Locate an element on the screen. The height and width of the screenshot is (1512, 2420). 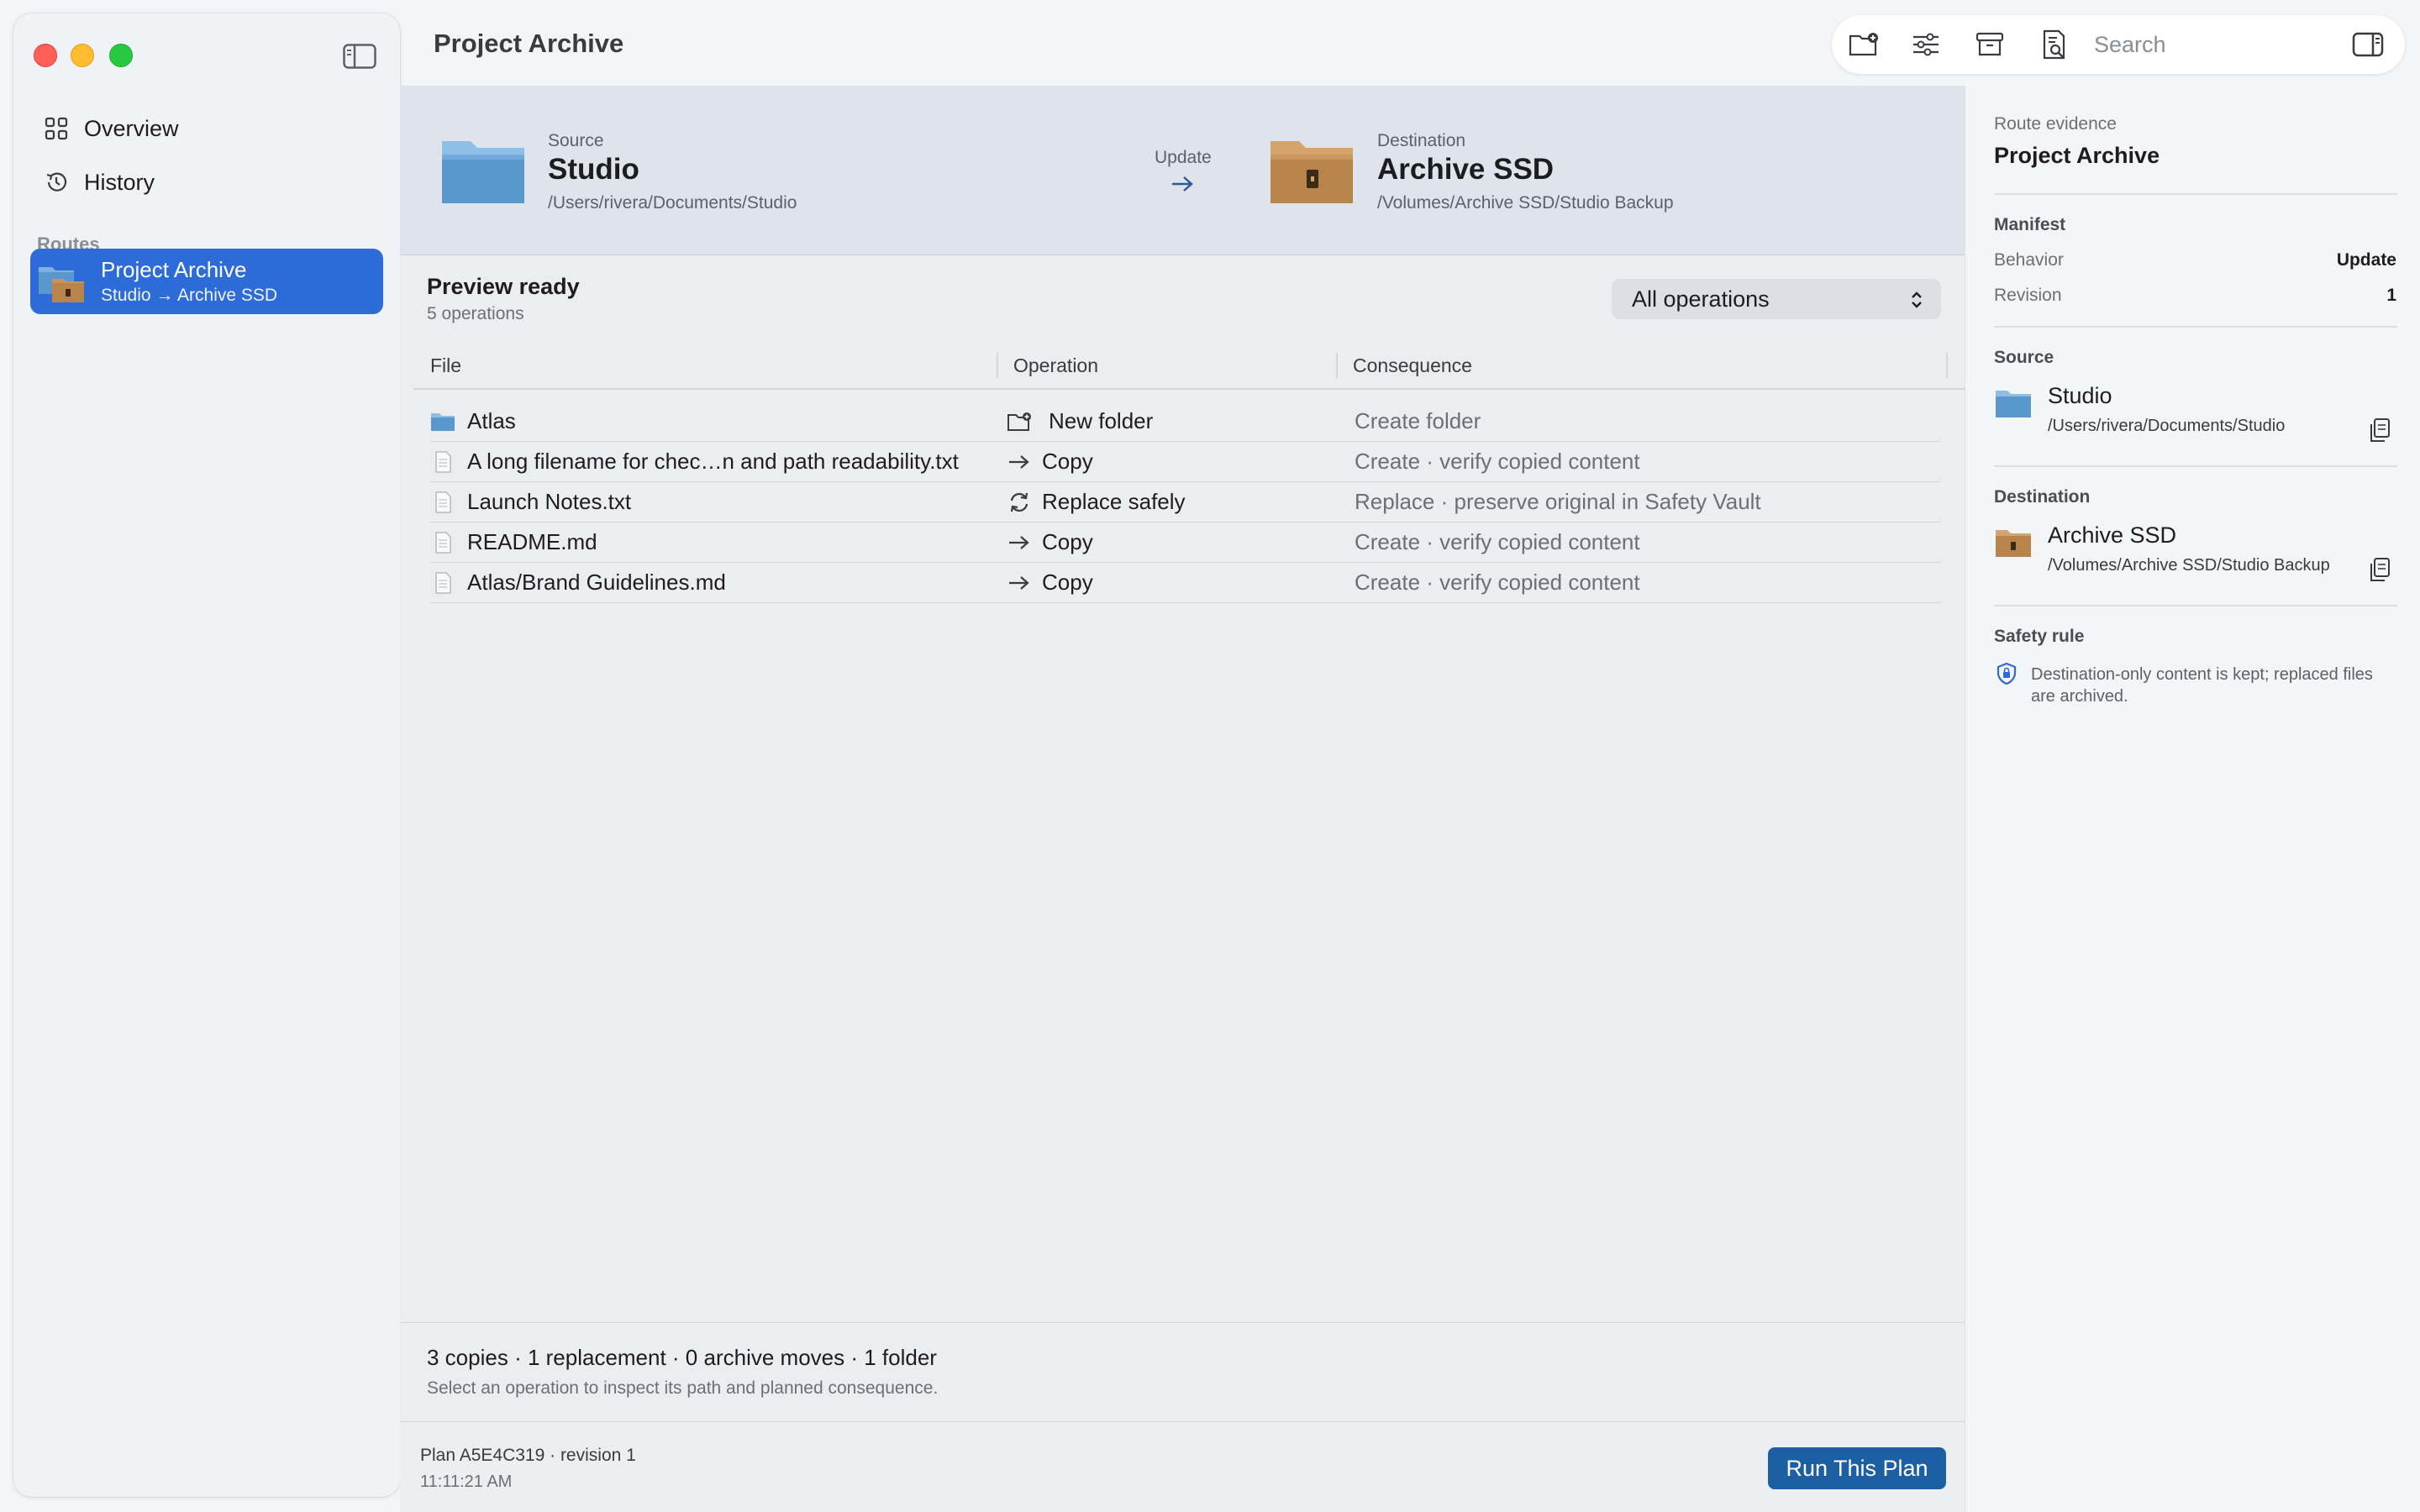
zoom-window-button is located at coordinates (121, 55).